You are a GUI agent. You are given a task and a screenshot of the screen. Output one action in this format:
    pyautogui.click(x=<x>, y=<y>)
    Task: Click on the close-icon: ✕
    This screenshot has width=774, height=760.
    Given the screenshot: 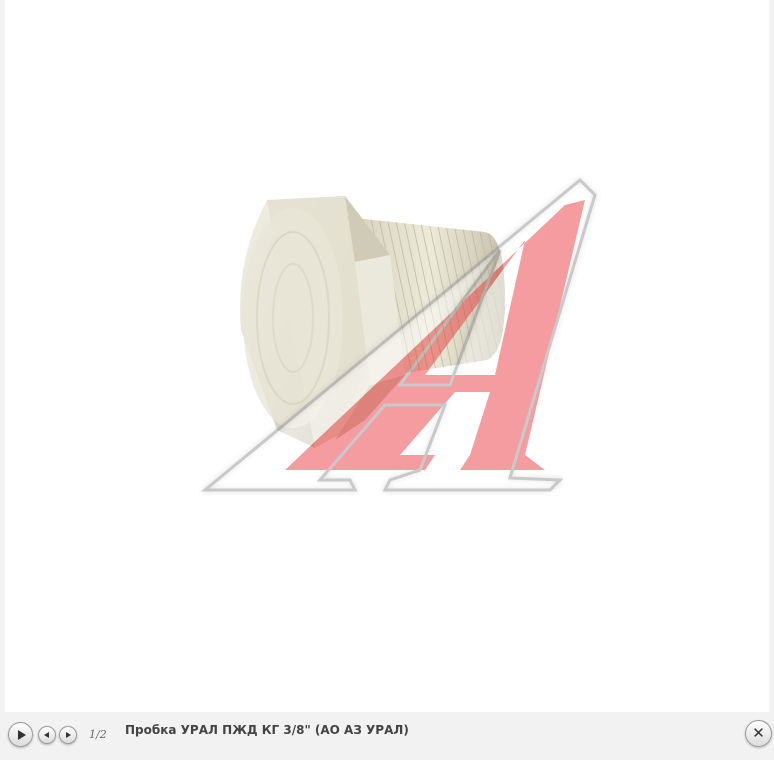 What is the action you would take?
    pyautogui.click(x=758, y=733)
    